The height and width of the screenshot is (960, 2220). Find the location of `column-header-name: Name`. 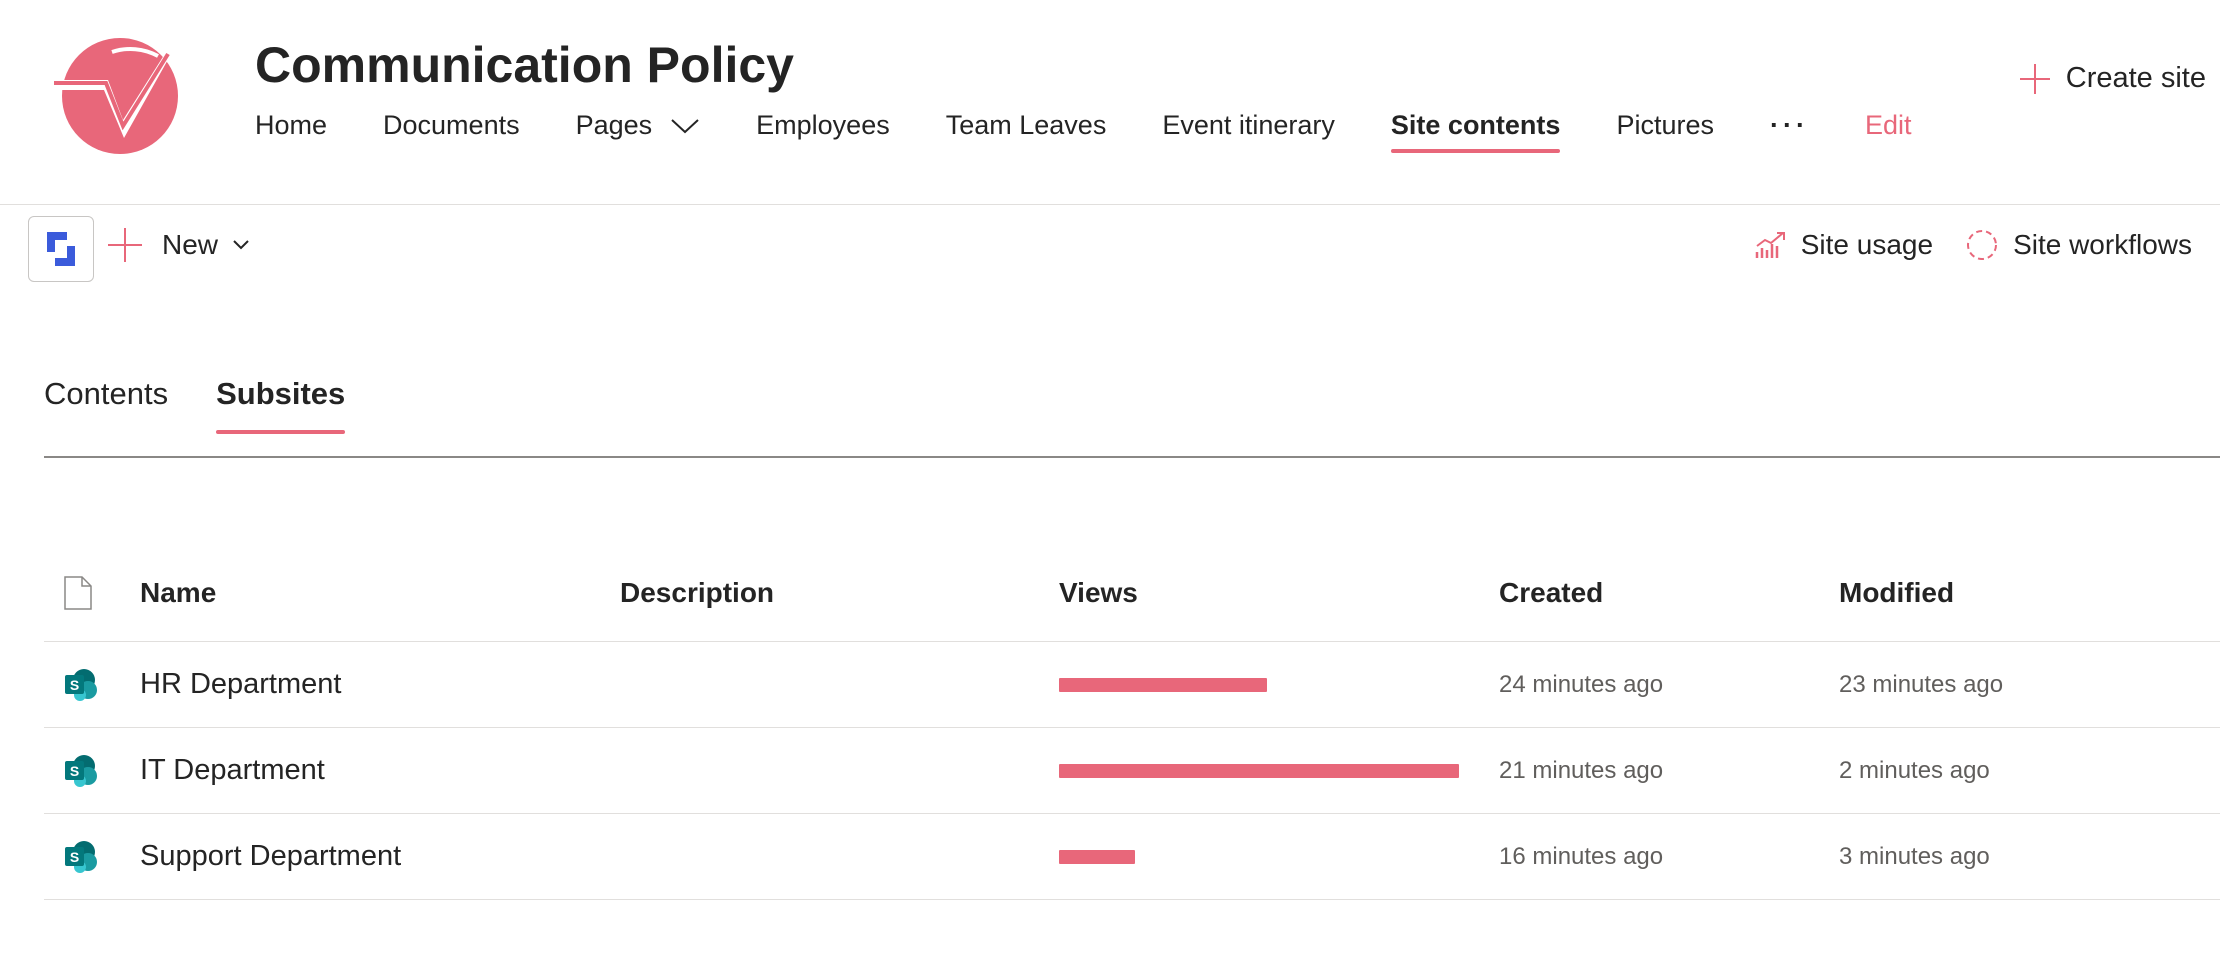

column-header-name: Name is located at coordinates (178, 598).